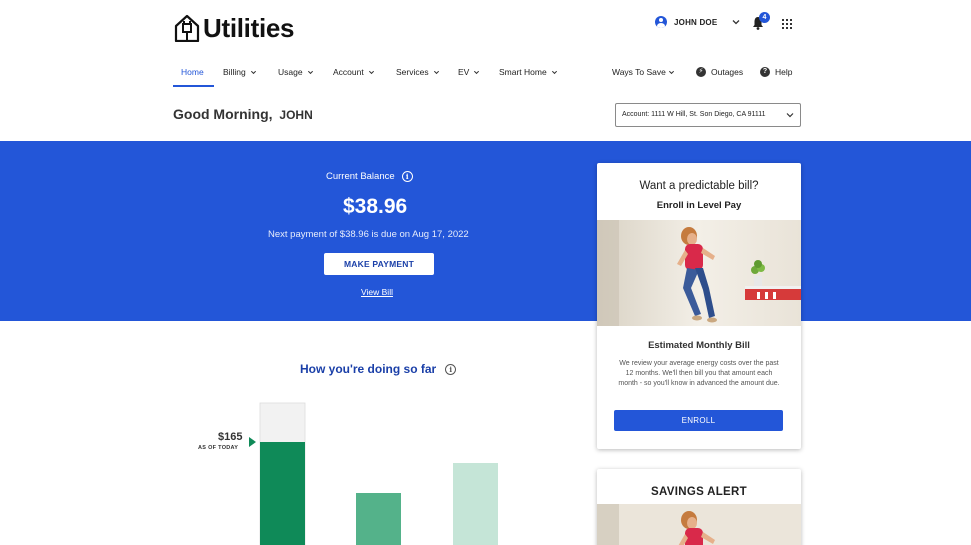 The height and width of the screenshot is (545, 971). I want to click on nav-help: ? Help, so click(776, 72).